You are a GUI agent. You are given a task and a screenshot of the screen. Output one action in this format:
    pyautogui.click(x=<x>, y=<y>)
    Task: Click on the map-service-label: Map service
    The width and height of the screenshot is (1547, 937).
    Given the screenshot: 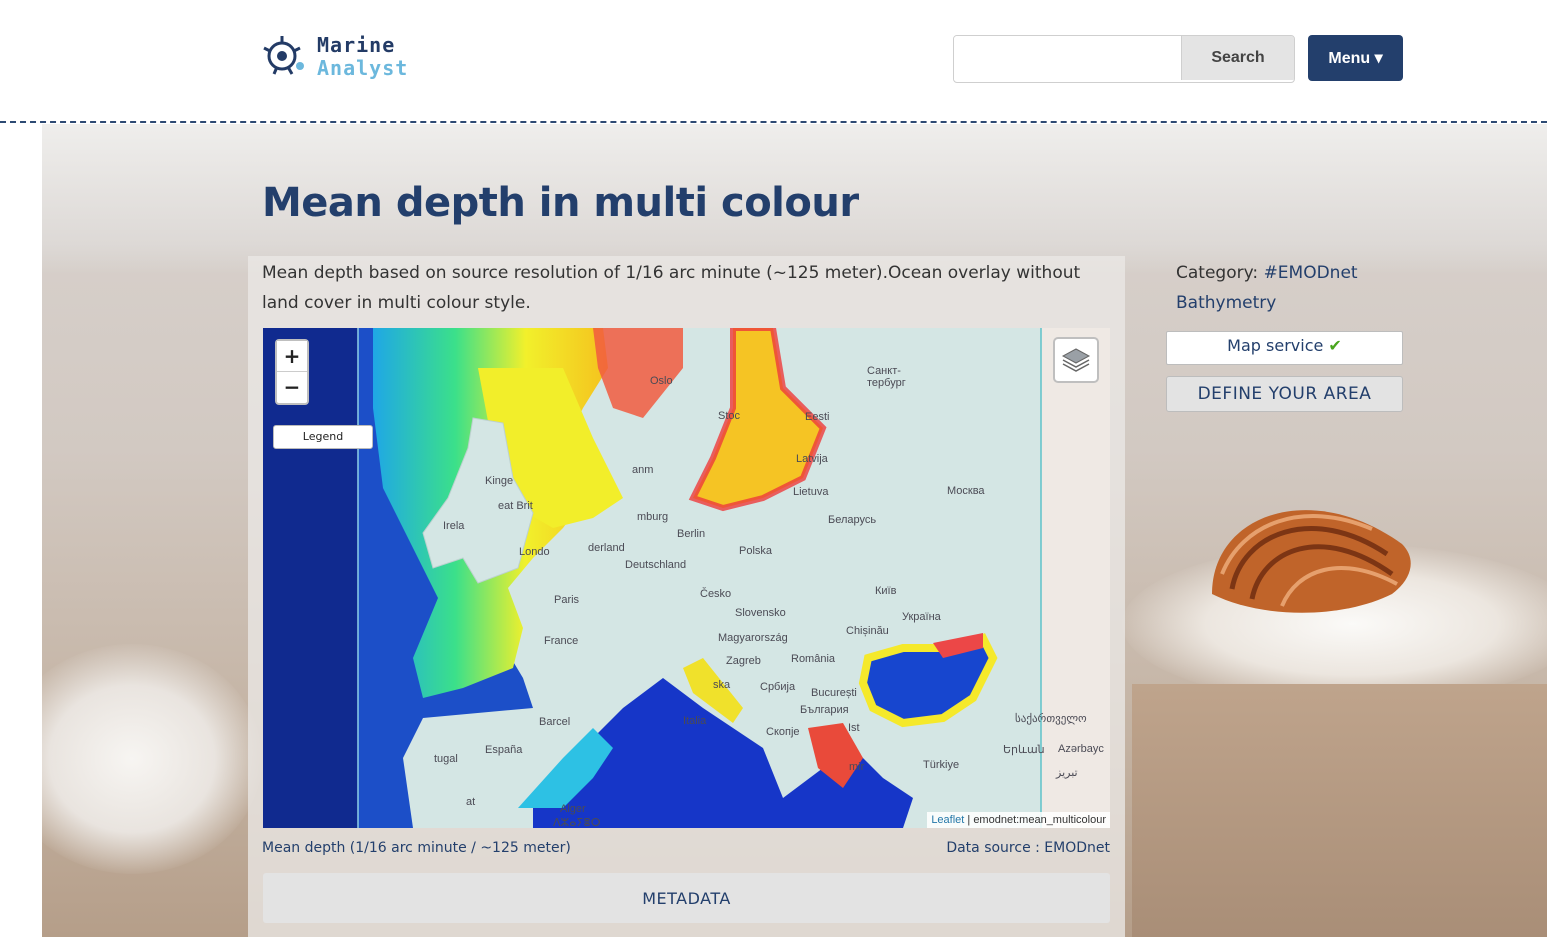 What is the action you would take?
    pyautogui.click(x=1278, y=345)
    